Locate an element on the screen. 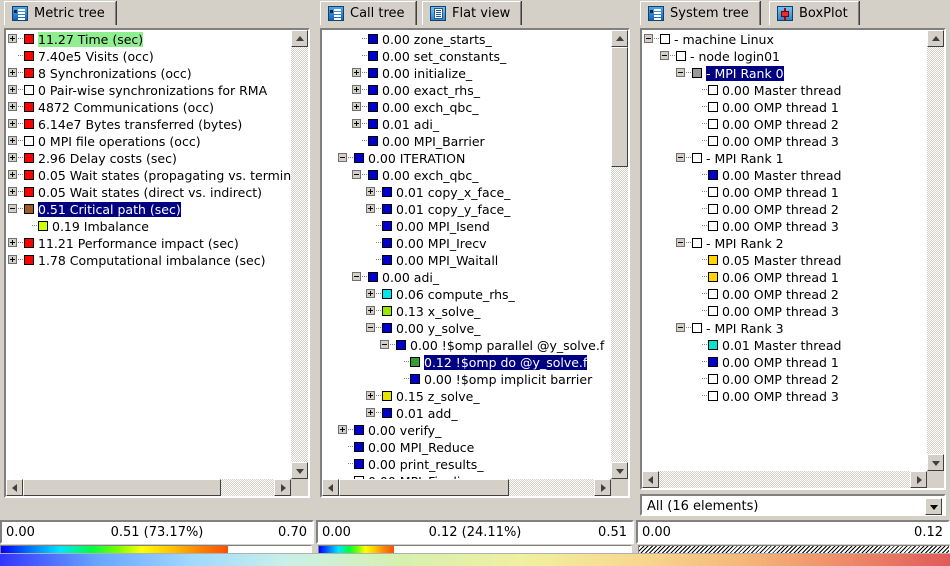  tree-row: 8 Synchronizations (occ) is located at coordinates (148, 72).